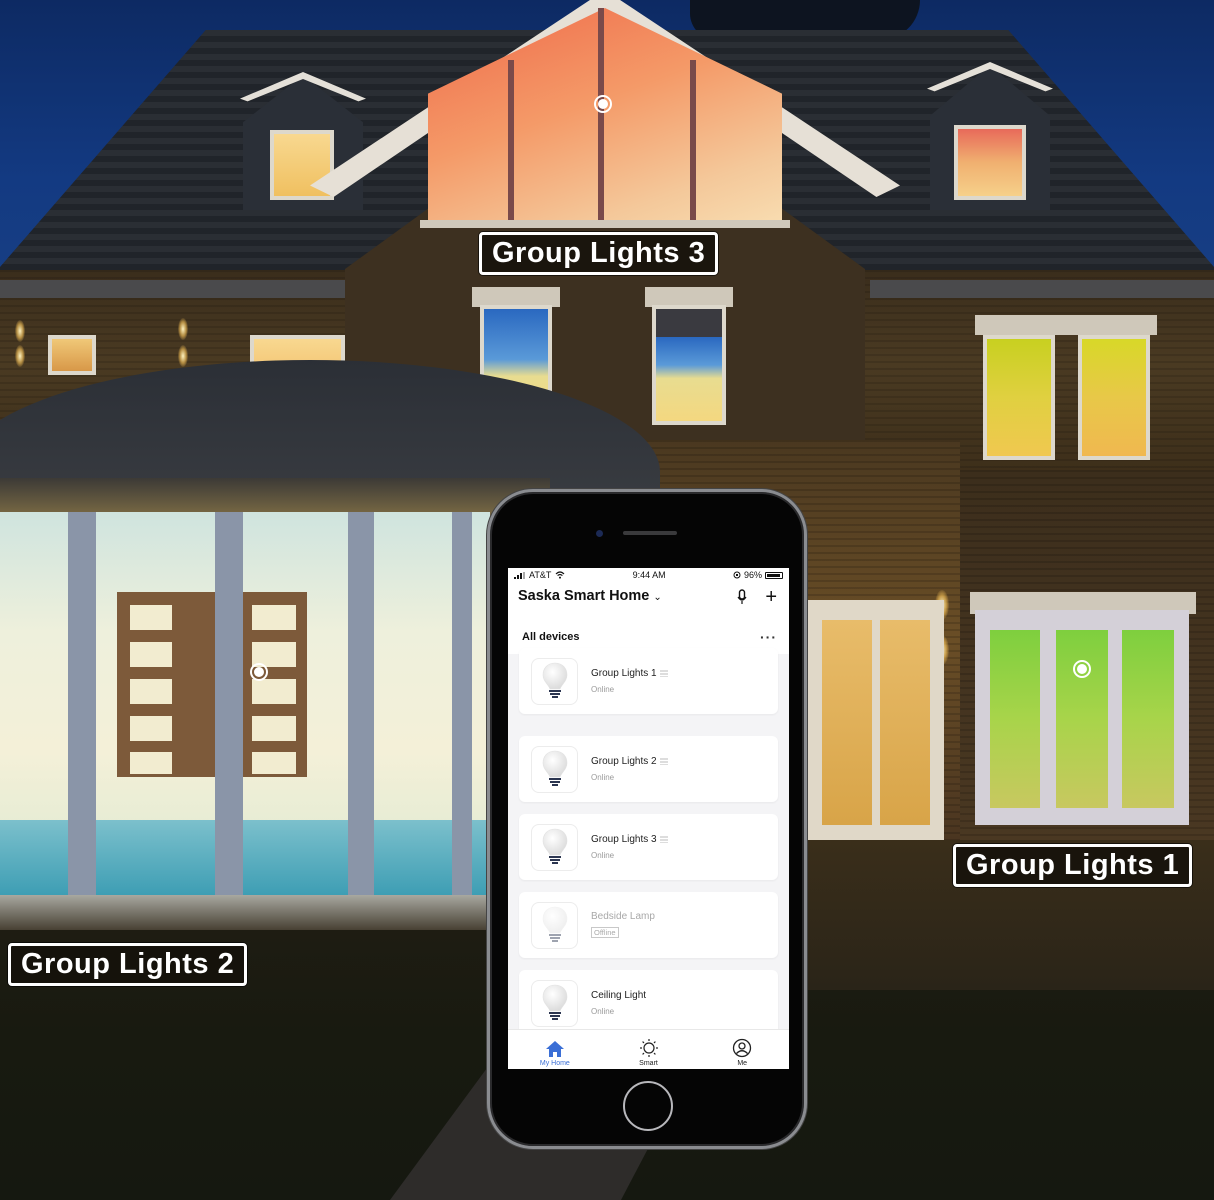 This screenshot has height=1200, width=1214. I want to click on microphone-icon, so click(742, 597).